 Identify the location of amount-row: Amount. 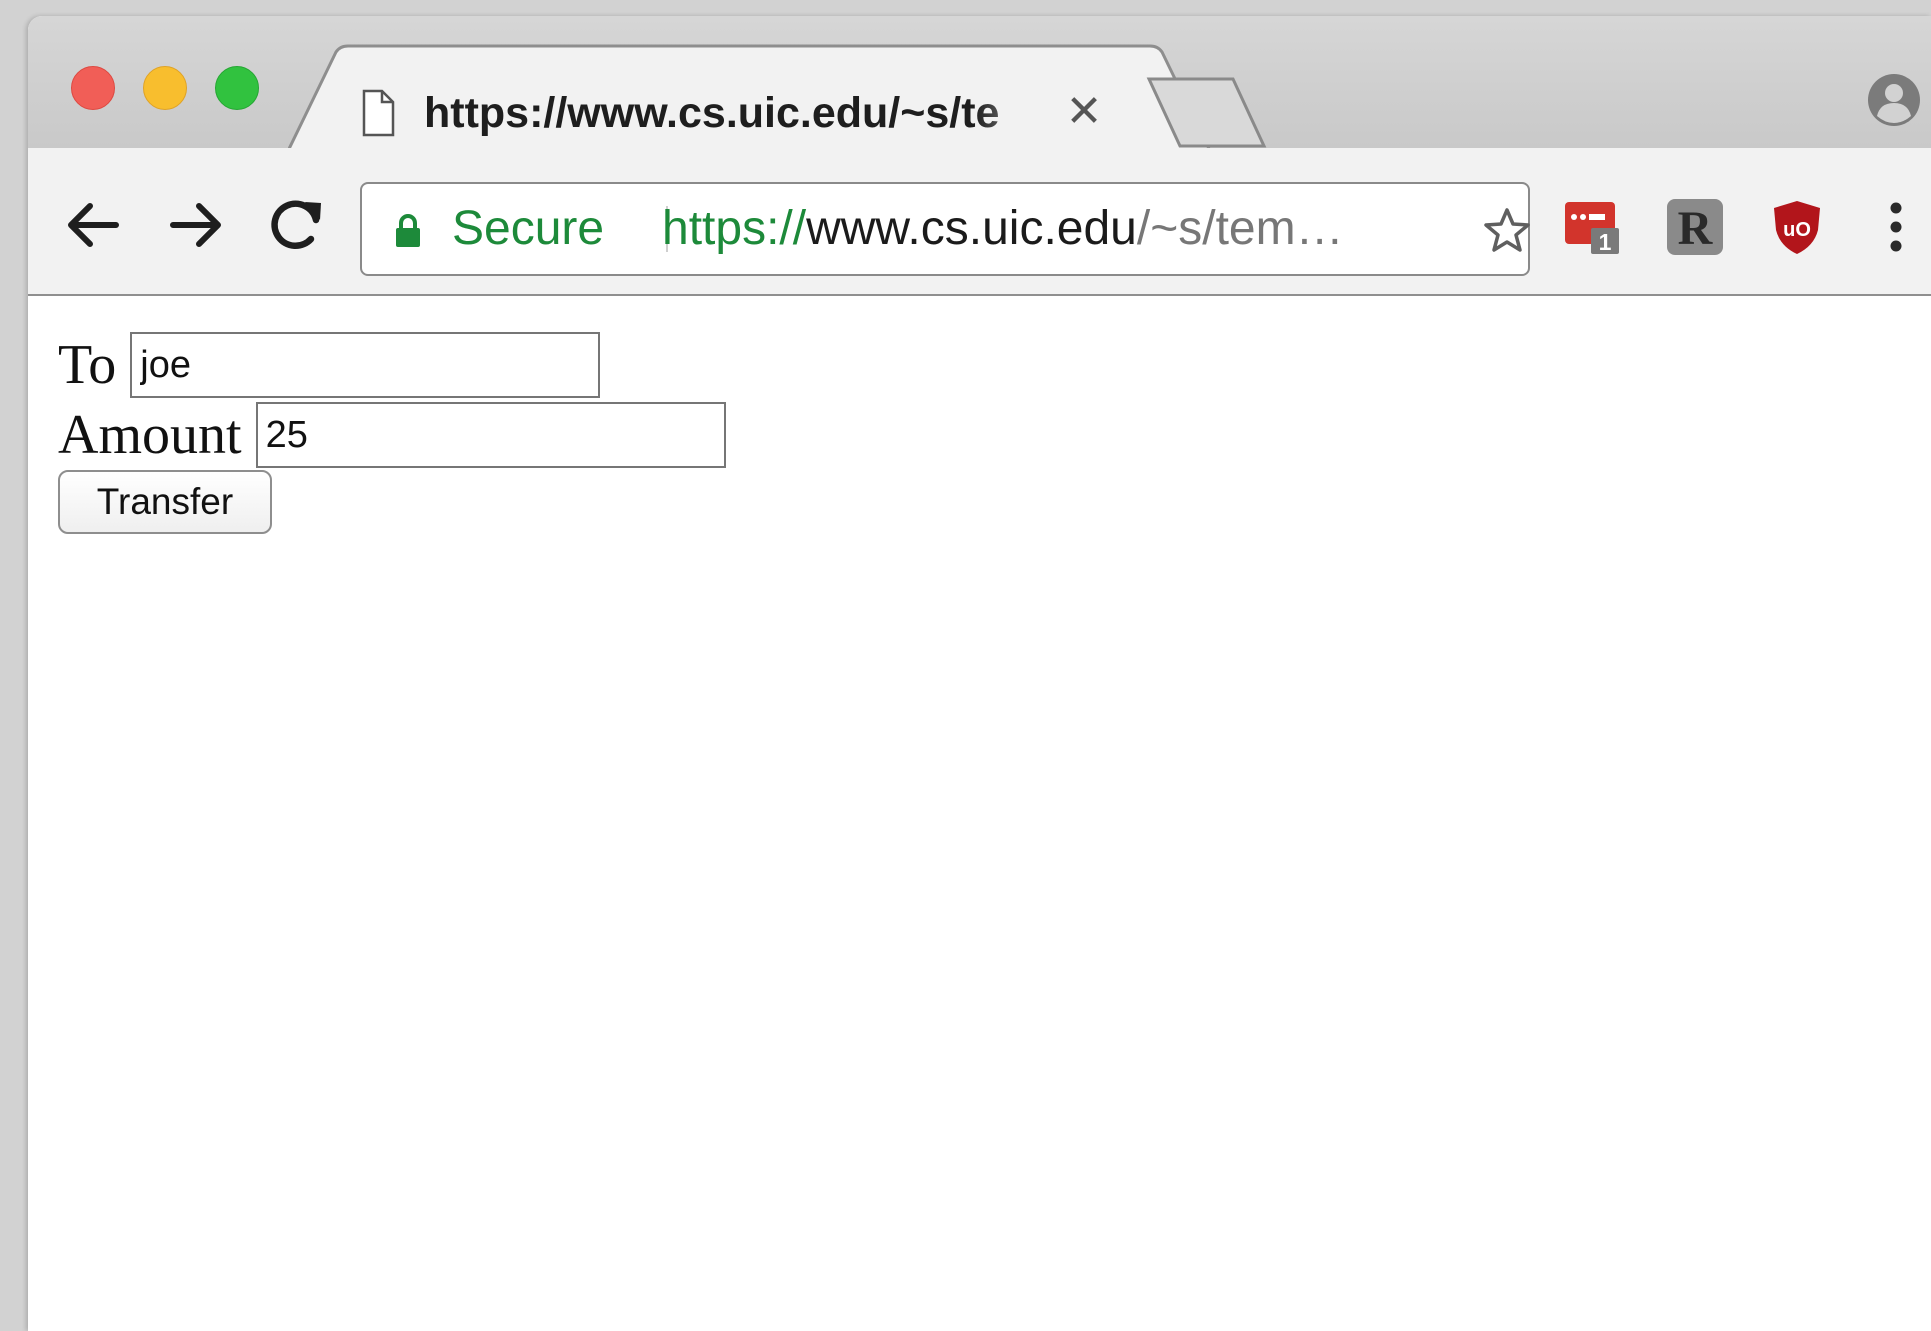
(392, 435).